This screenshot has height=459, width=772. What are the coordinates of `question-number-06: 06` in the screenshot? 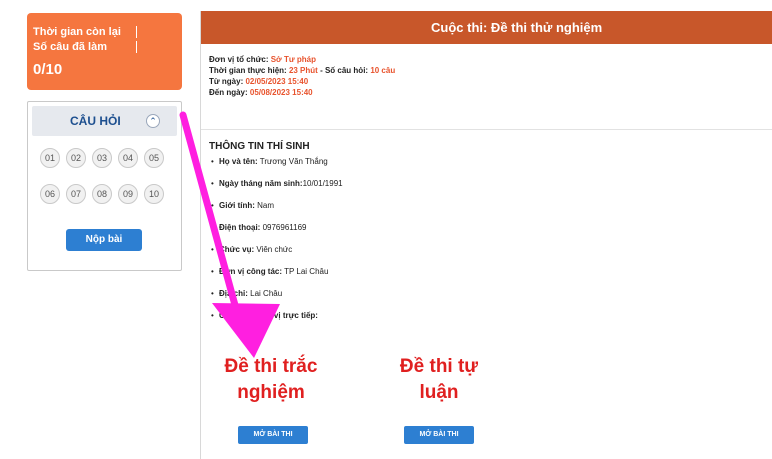 It's located at (50, 194).